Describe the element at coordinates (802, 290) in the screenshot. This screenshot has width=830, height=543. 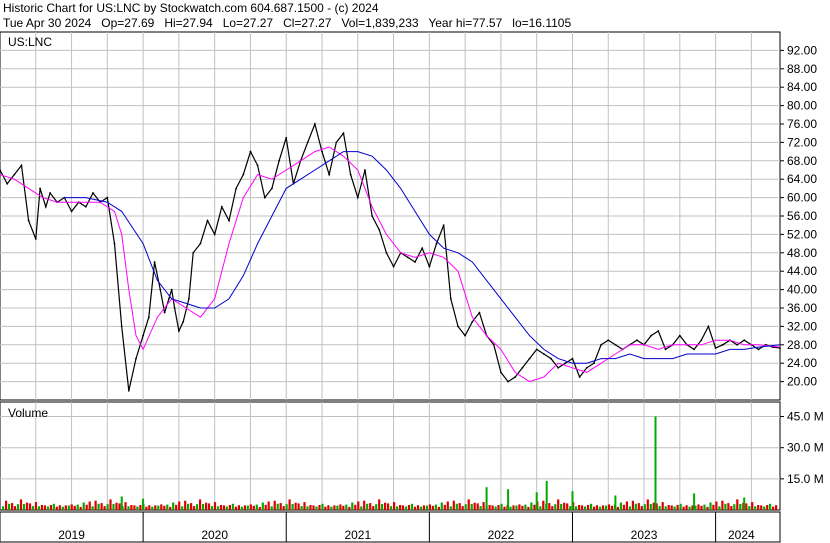
I see `price-tick-label: 40.00` at that location.